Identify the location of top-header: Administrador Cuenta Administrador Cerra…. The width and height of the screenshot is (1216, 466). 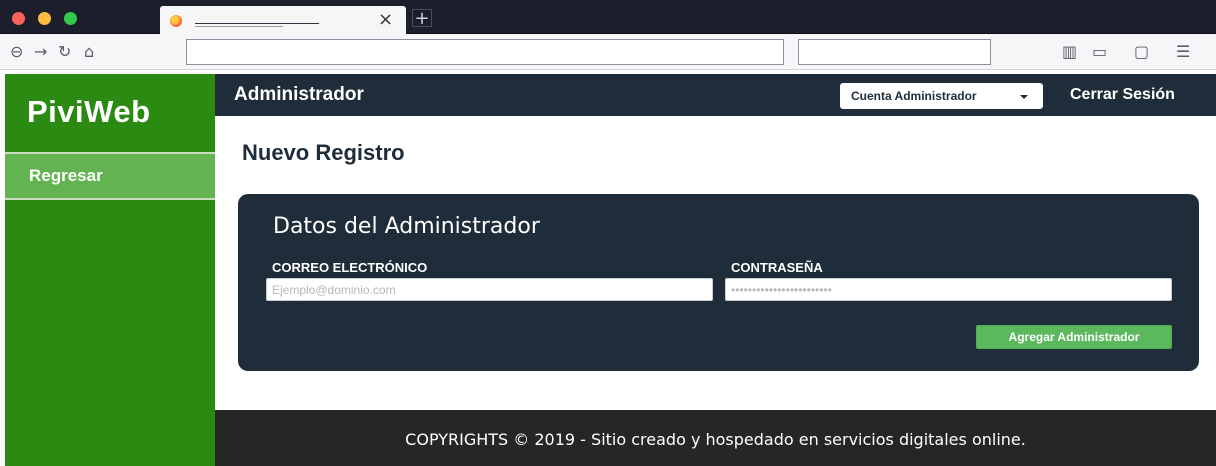
(715, 95).